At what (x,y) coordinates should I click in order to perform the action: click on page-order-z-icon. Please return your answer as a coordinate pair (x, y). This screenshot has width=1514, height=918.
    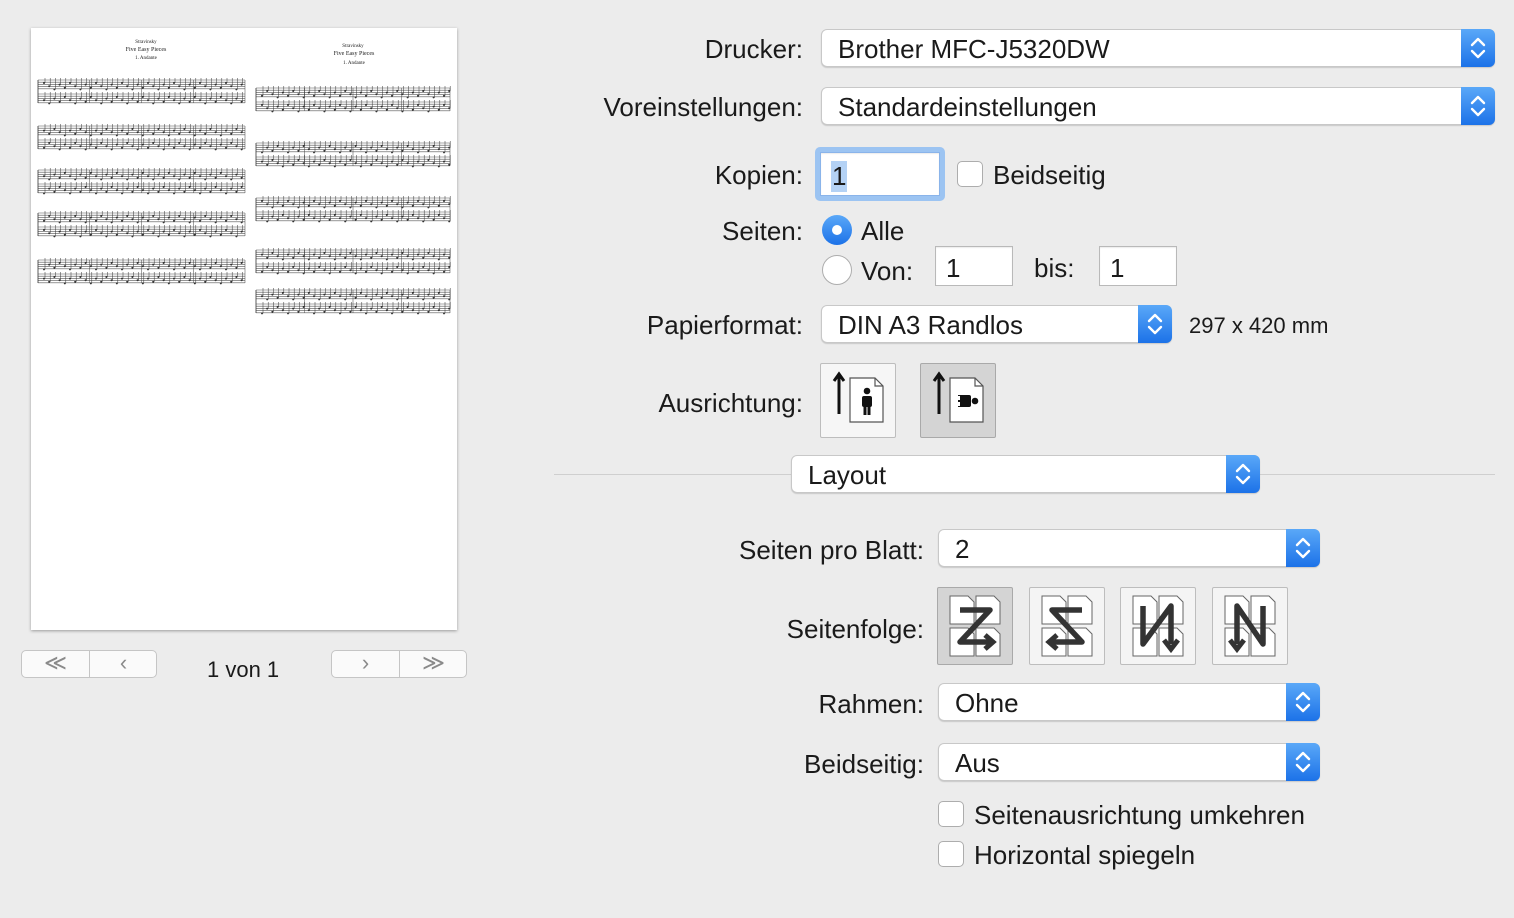
    Looking at the image, I should click on (975, 626).